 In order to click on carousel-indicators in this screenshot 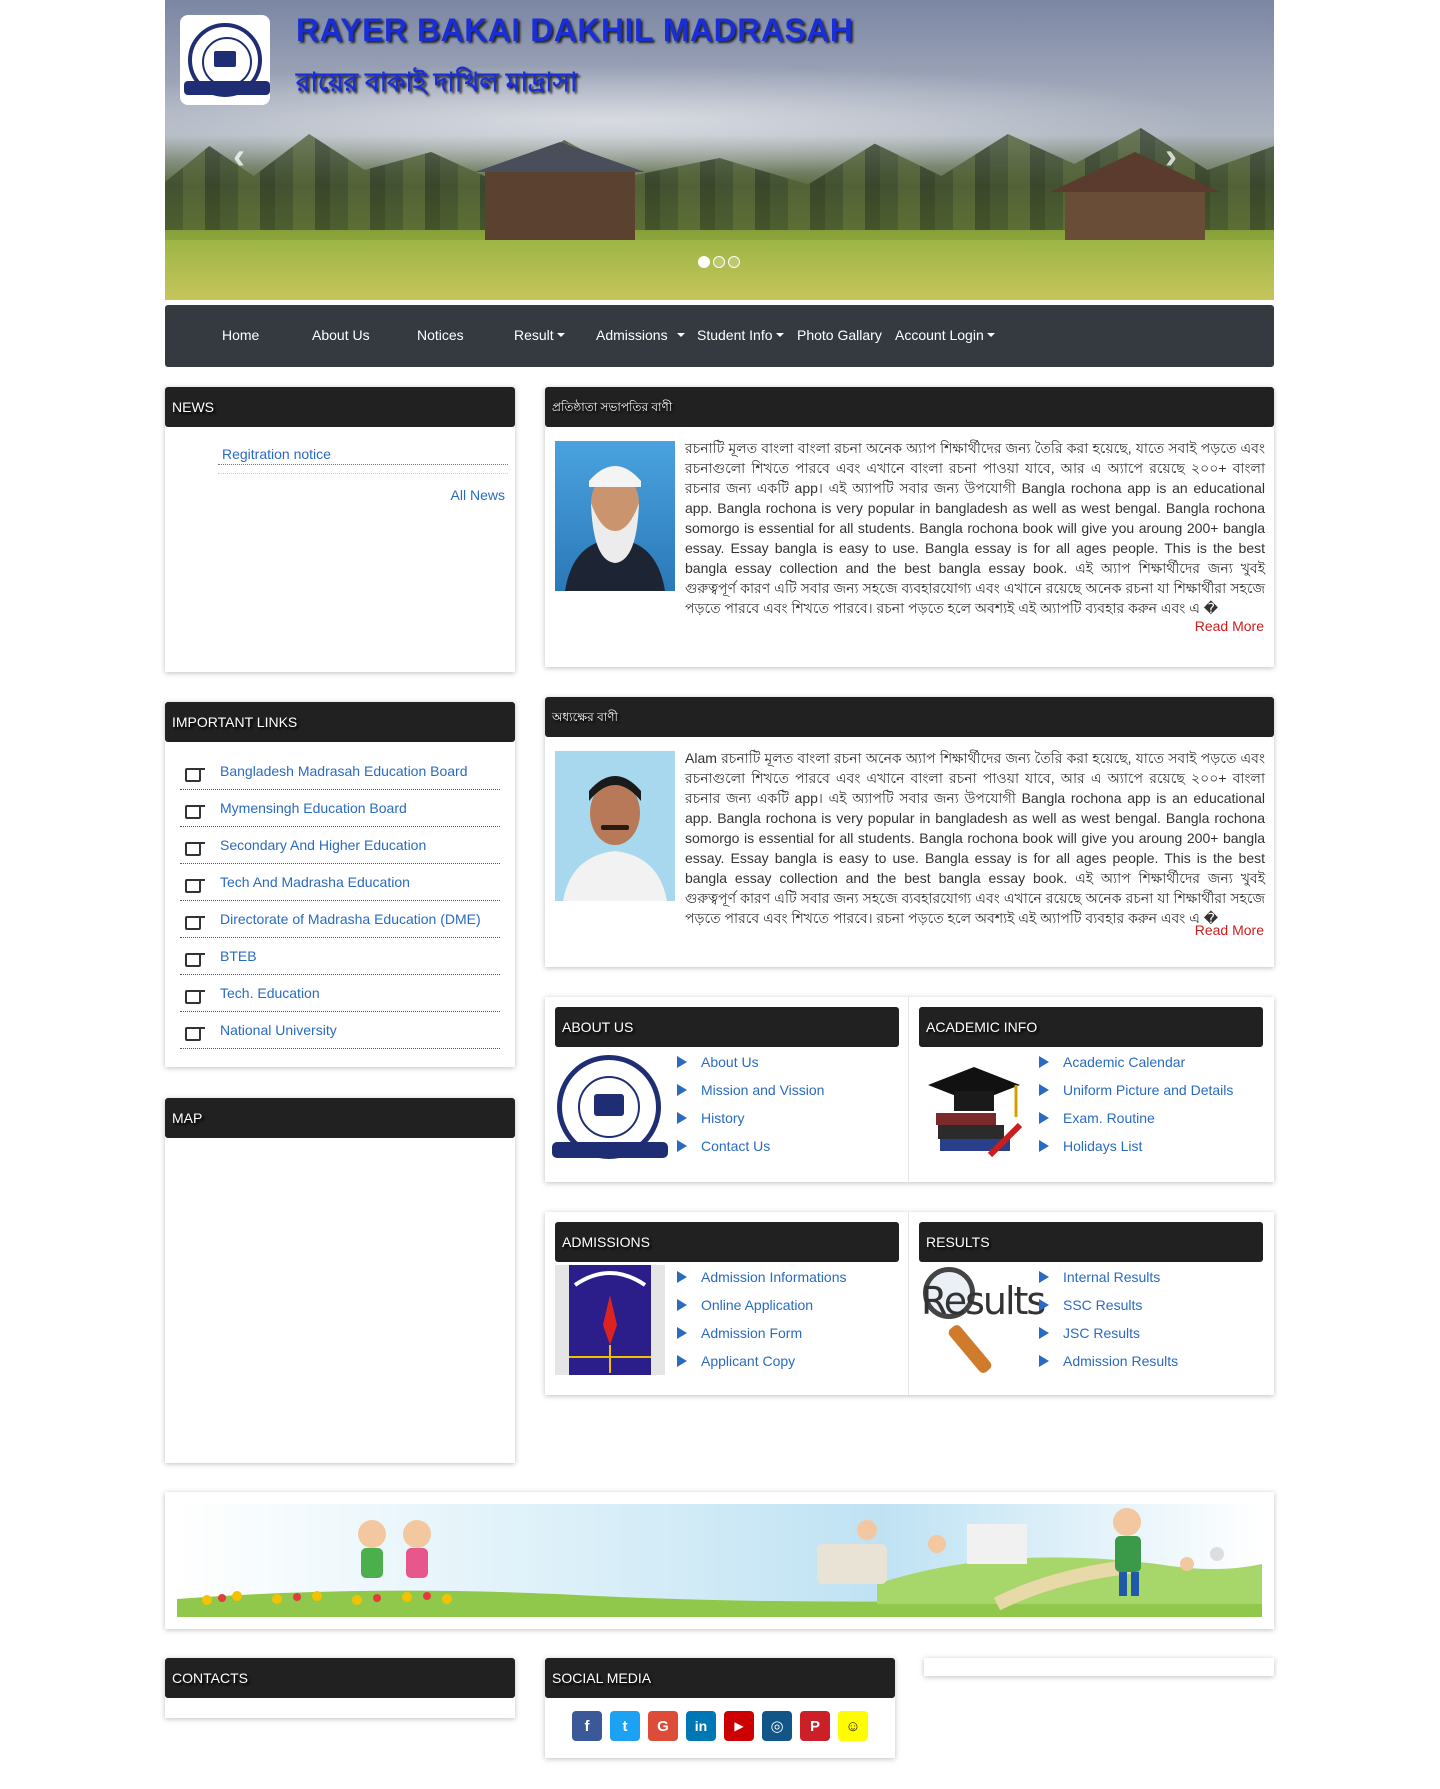, I will do `click(719, 262)`.